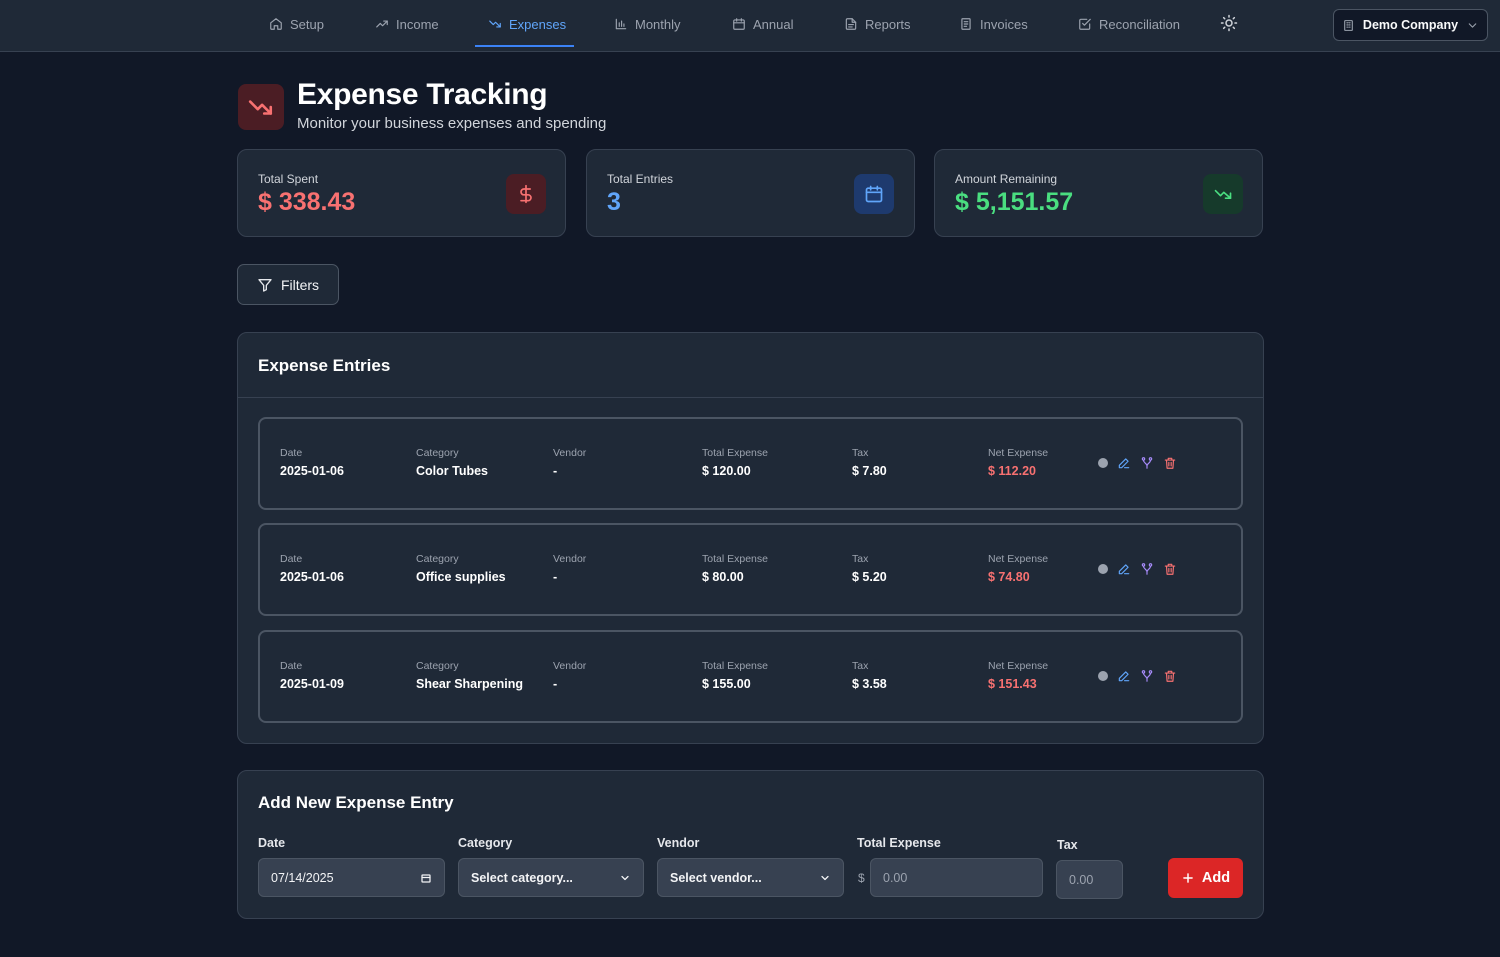 The height and width of the screenshot is (957, 1500). I want to click on stat-value: 3, so click(614, 202).